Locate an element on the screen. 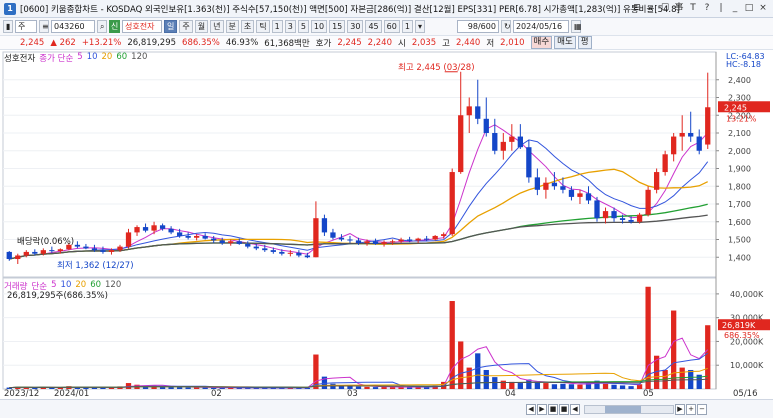 This screenshot has height=418, width=773. list-icon: ≡ is located at coordinates (44, 26).